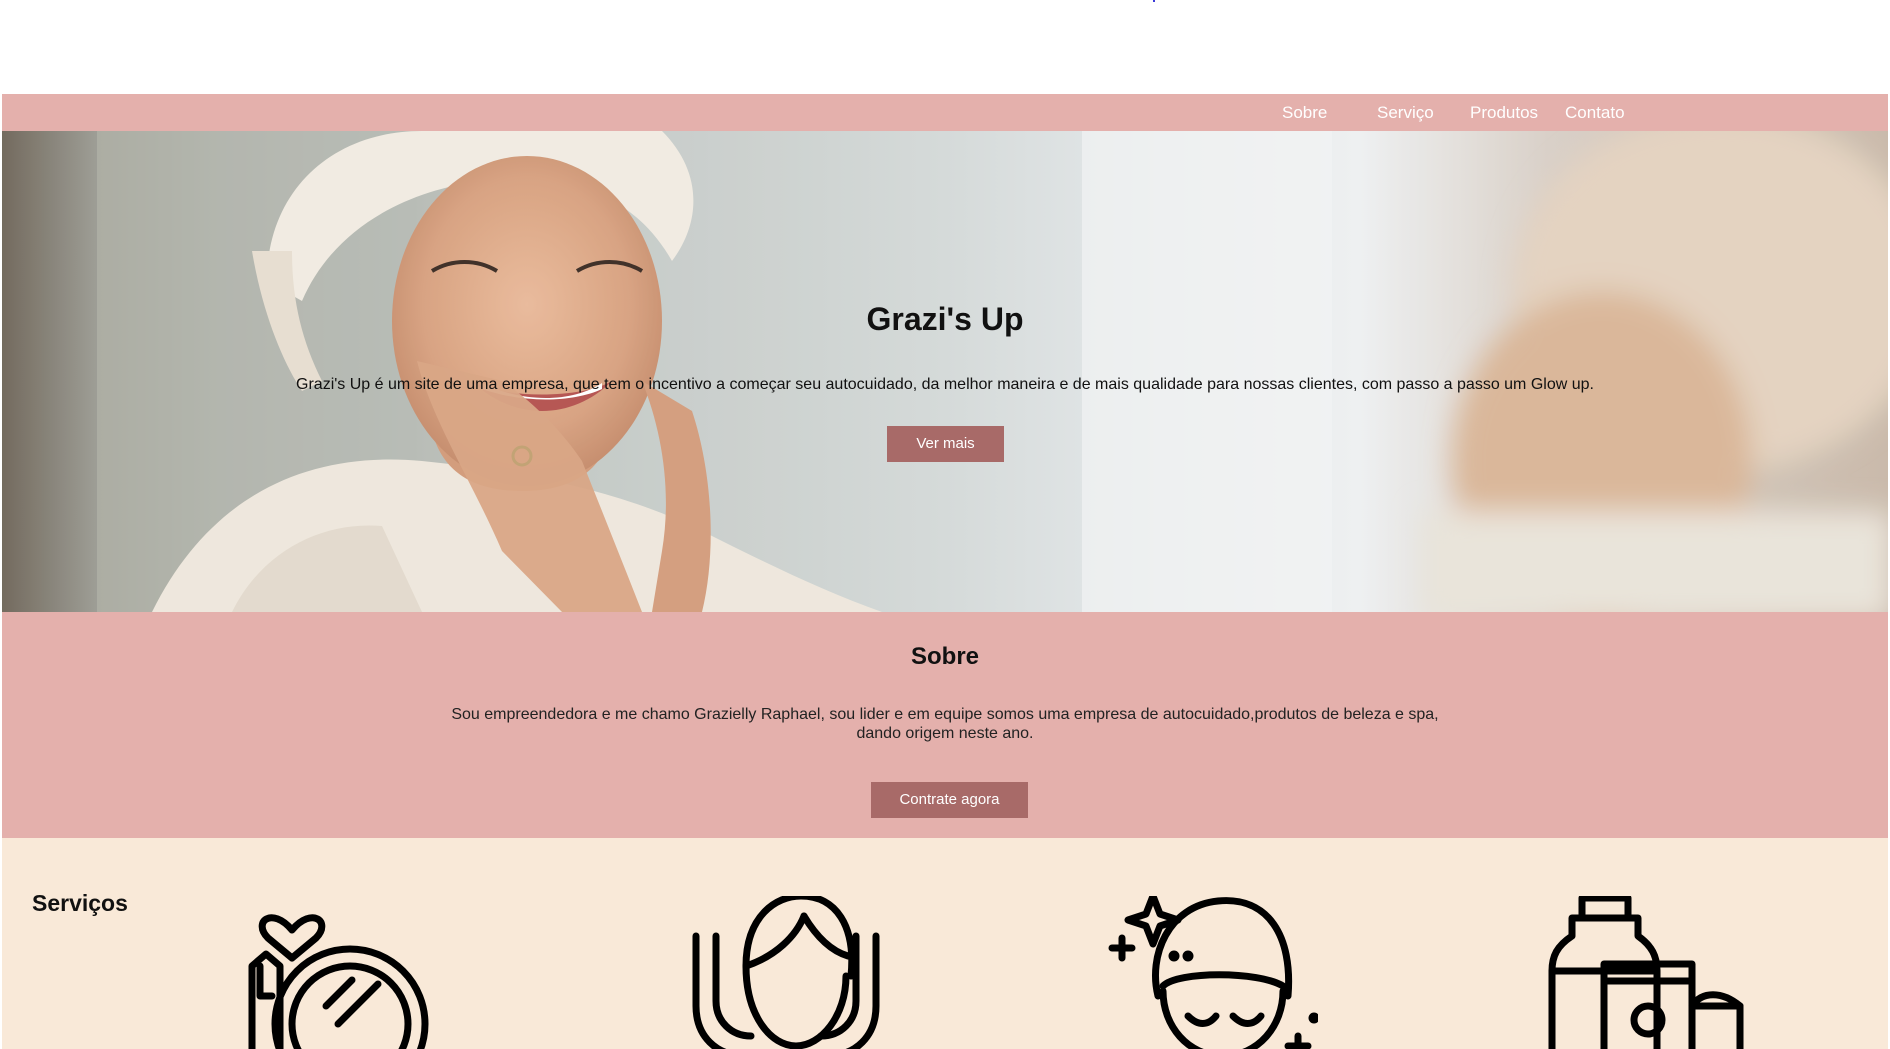  What do you see at coordinates (945, 319) in the screenshot?
I see `hero-title: Grazi's Up` at bounding box center [945, 319].